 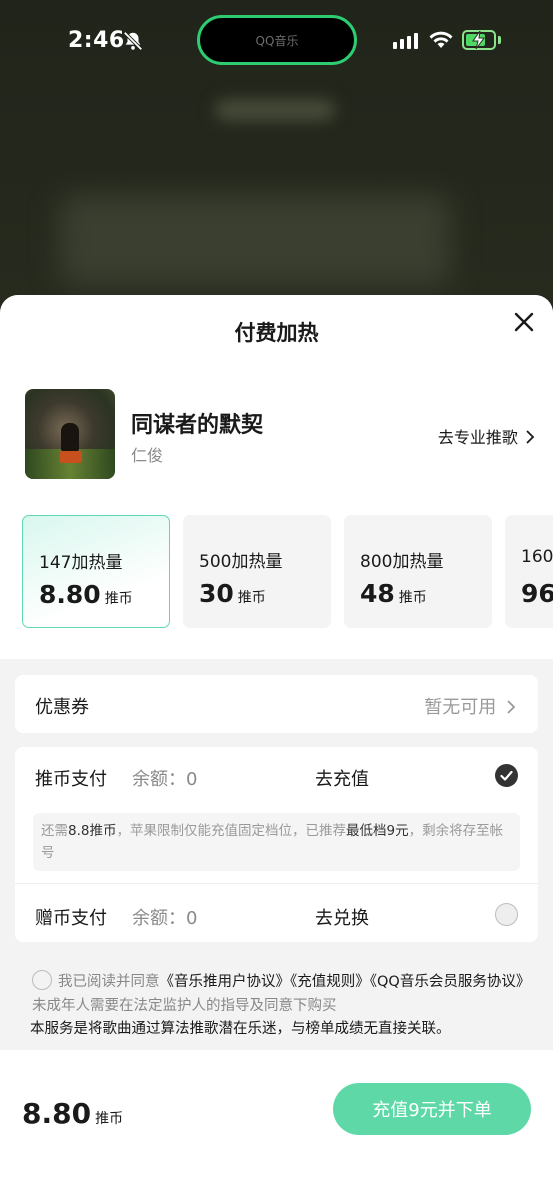 What do you see at coordinates (450, 982) in the screenshot?
I see `vip-agreement-link: 《QQ音乐会员服务协议》` at bounding box center [450, 982].